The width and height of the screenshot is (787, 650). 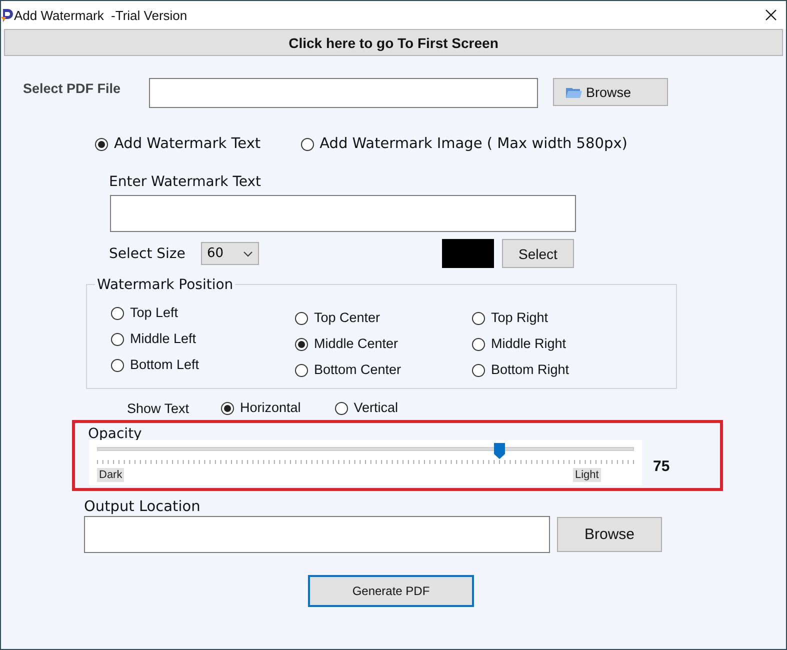 I want to click on radio-label: Add Watermark Image ( Max width 580px), so click(x=474, y=144).